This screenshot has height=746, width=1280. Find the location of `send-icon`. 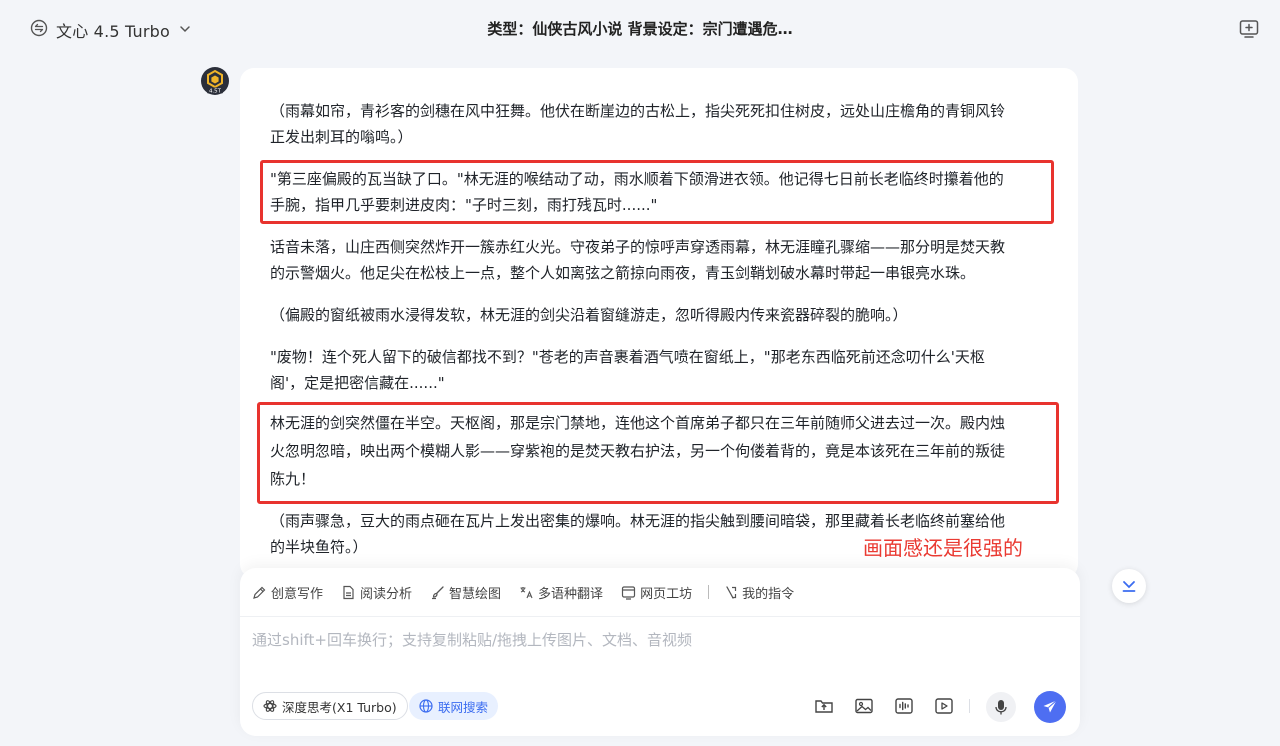

send-icon is located at coordinates (1050, 706).